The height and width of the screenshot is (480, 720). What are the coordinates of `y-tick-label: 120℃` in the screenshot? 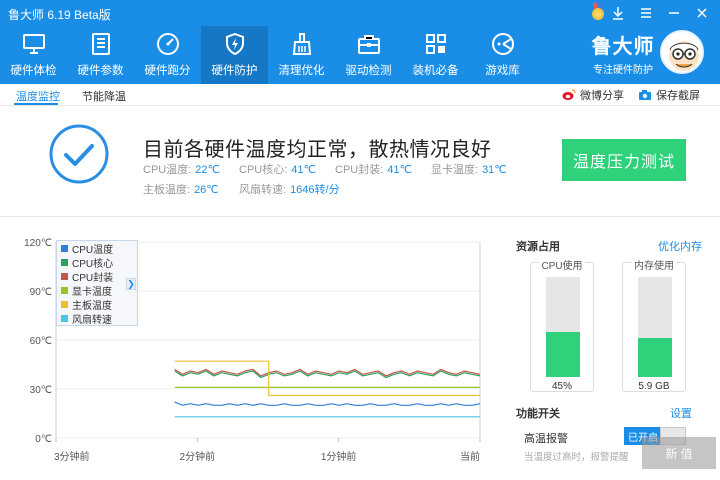 It's located at (38, 243).